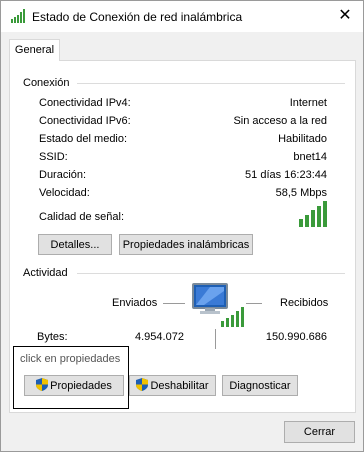 The height and width of the screenshot is (452, 364). What do you see at coordinates (71, 377) in the screenshot?
I see `annotation-callout-box: click en propiedades` at bounding box center [71, 377].